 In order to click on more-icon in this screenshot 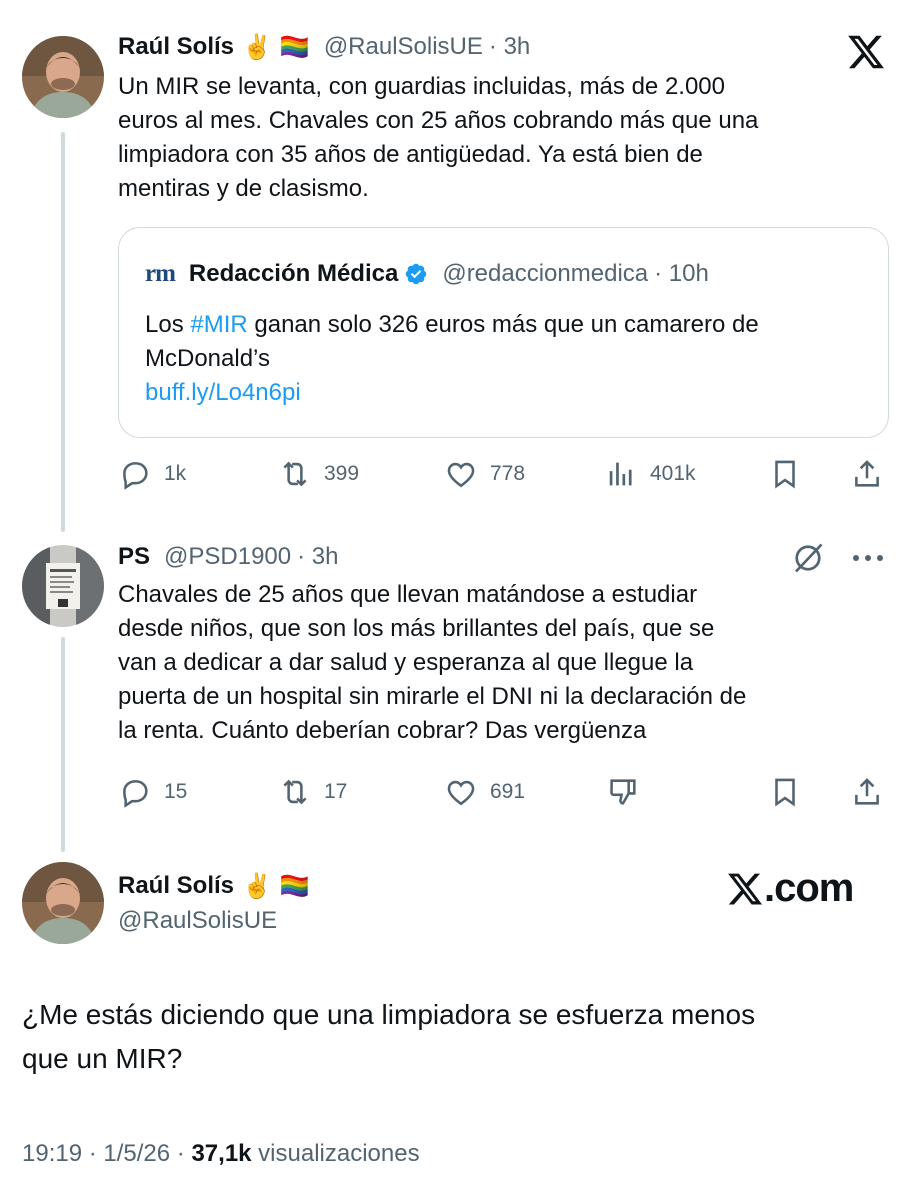, I will do `click(868, 558)`.